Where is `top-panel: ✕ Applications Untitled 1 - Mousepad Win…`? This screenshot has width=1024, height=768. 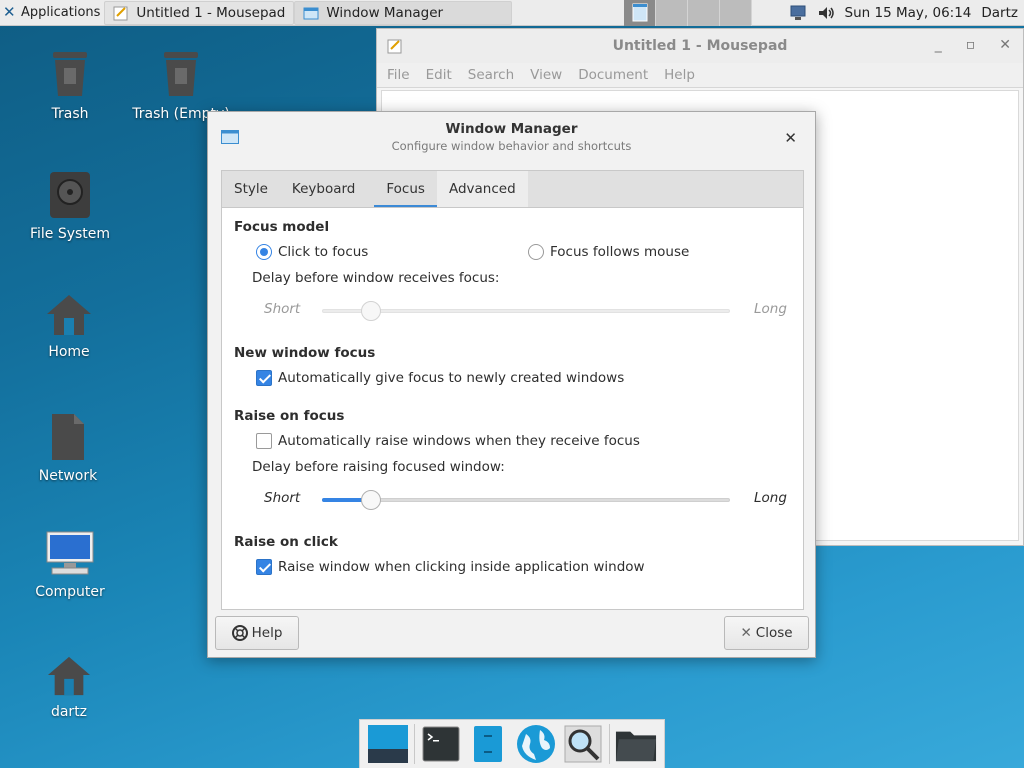
top-panel: ✕ Applications Untitled 1 - Mousepad Win… is located at coordinates (512, 13).